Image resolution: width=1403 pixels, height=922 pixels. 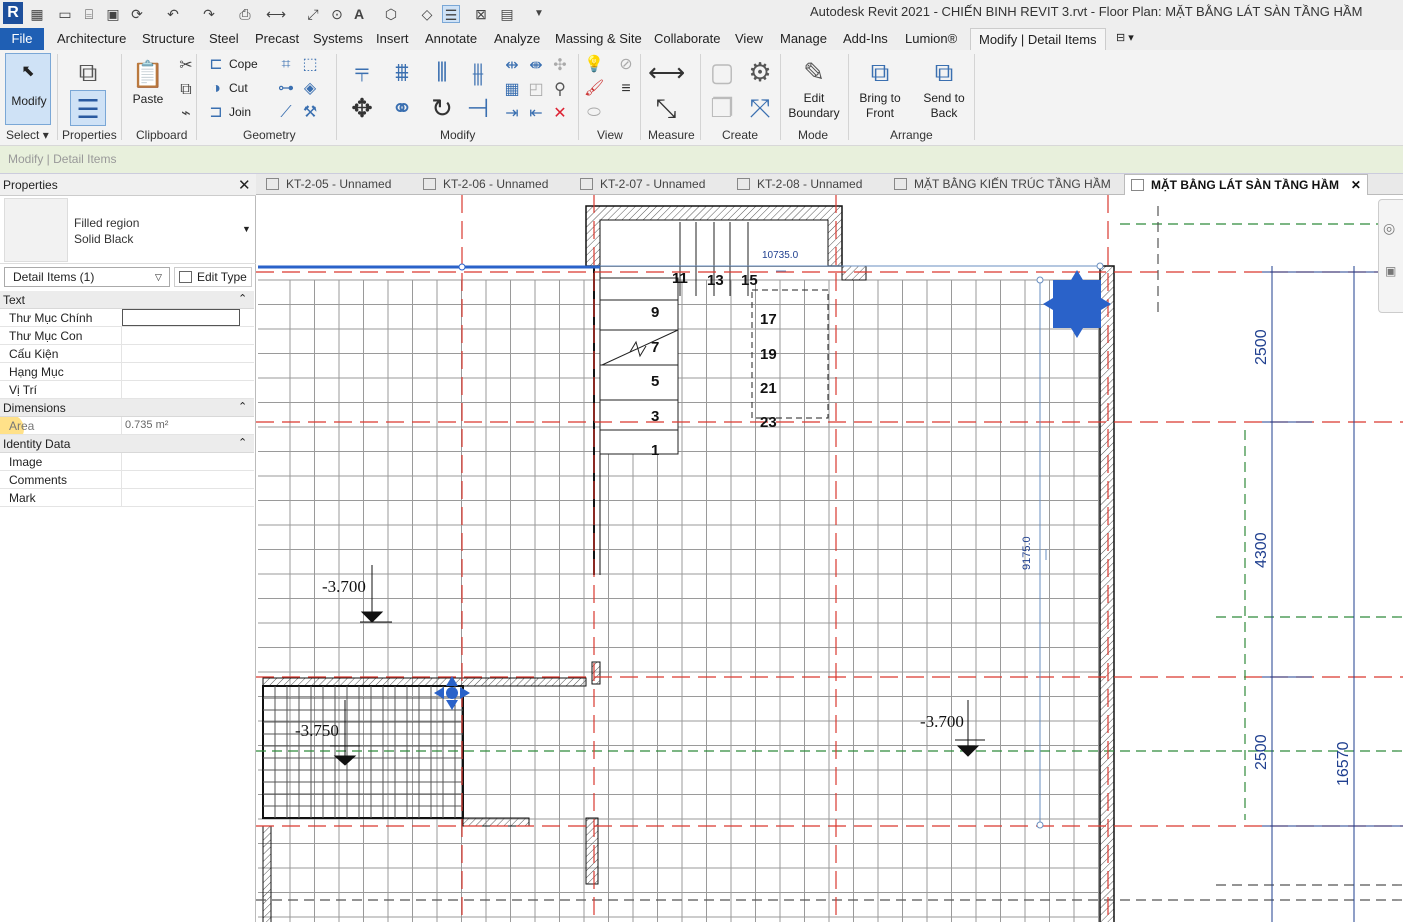 What do you see at coordinates (560, 66) in the screenshot?
I see `pin-icon: ✣` at bounding box center [560, 66].